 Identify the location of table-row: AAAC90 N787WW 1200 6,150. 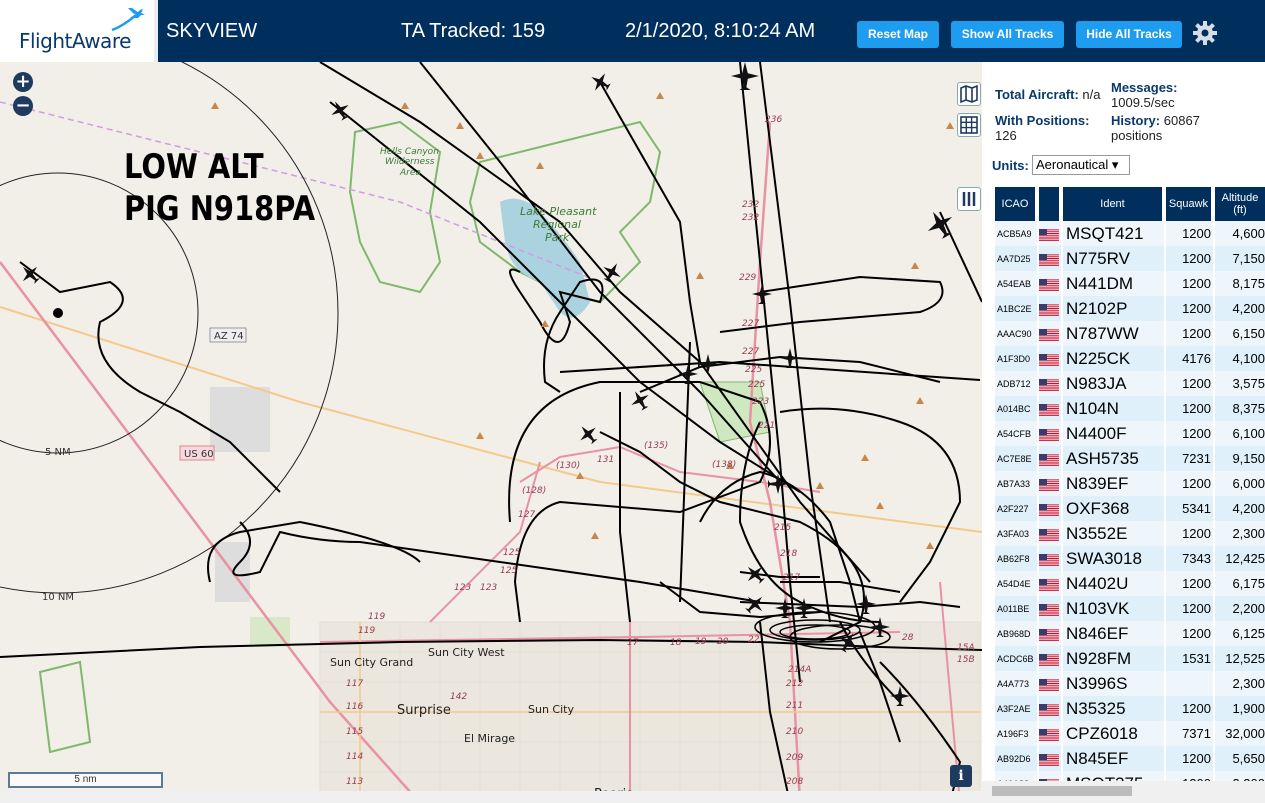
(1130, 333).